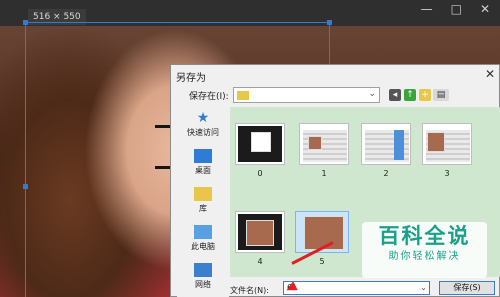 Image resolution: width=500 pixels, height=297 pixels. Describe the element at coordinates (203, 208) in the screenshot. I see `place-label: 库` at that location.